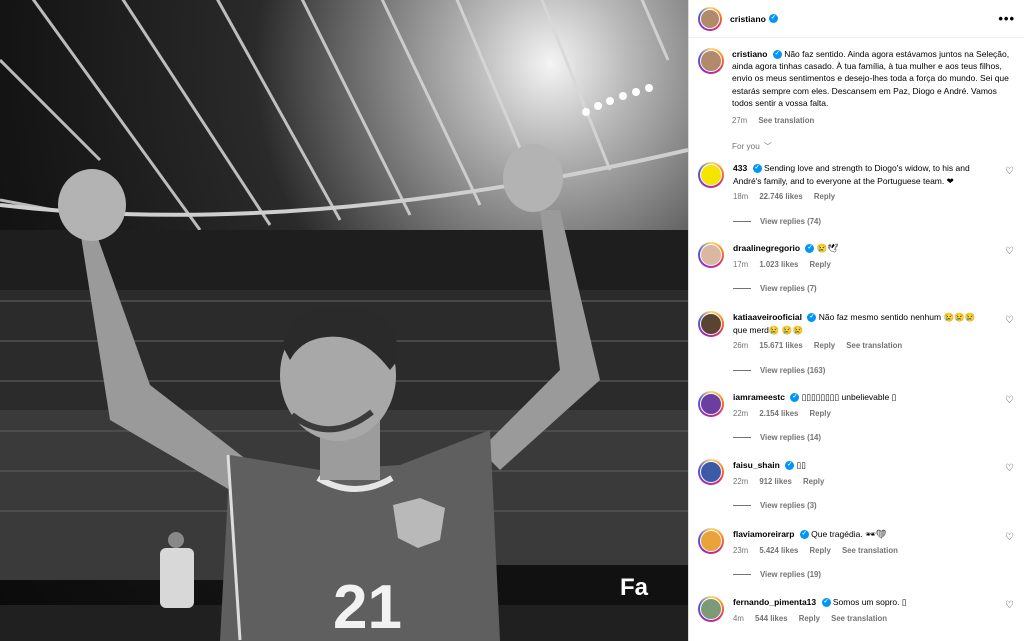 The image size is (1024, 641). What do you see at coordinates (874, 437) in the screenshot?
I see `view-replies-button: View replies (14)` at bounding box center [874, 437].